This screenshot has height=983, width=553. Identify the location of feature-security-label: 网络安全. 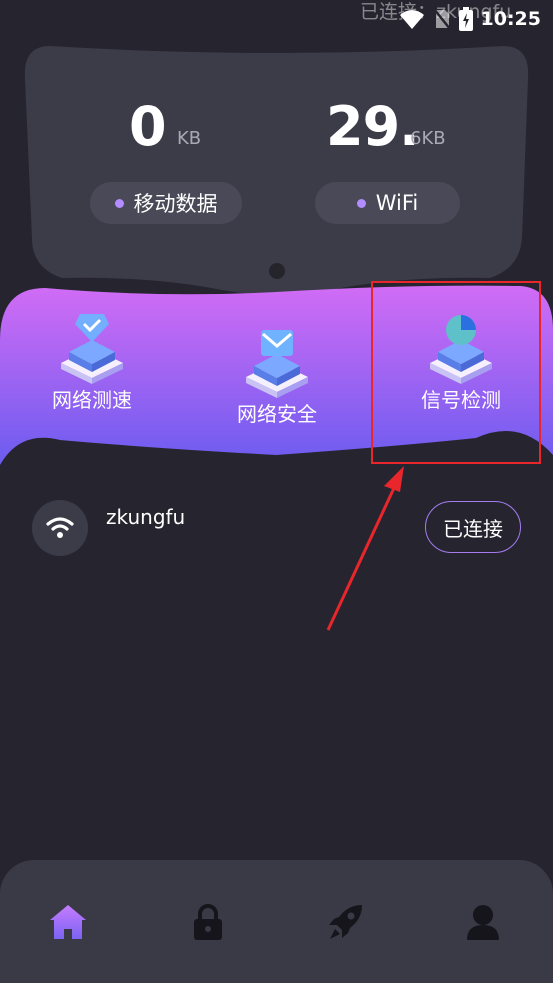
(277, 414).